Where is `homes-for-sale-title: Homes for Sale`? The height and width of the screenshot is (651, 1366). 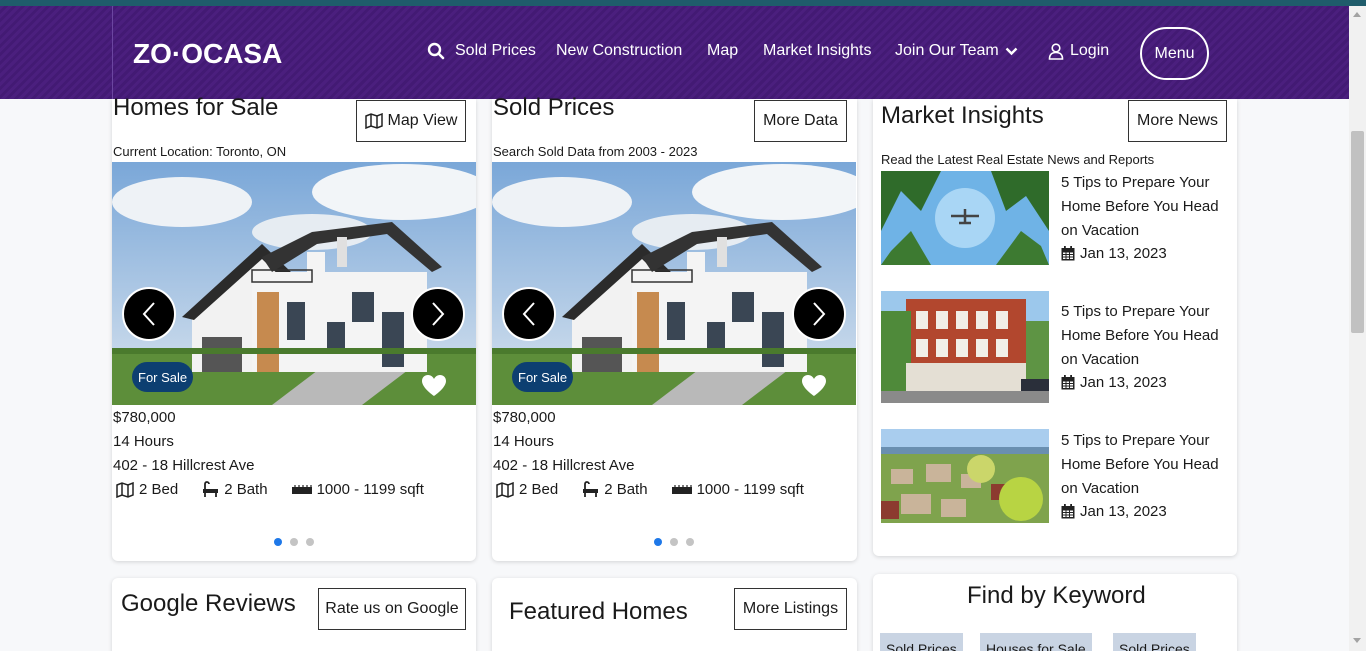 homes-for-sale-title: Homes for Sale is located at coordinates (196, 107).